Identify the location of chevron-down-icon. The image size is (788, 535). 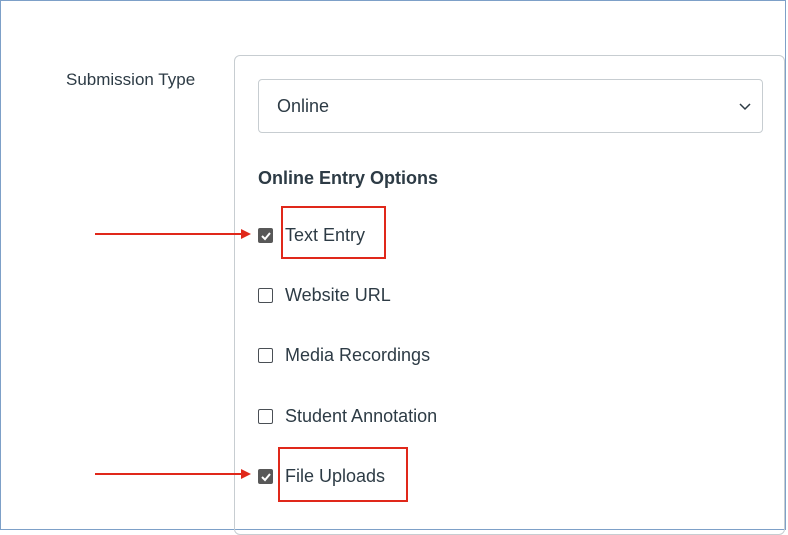
(745, 107).